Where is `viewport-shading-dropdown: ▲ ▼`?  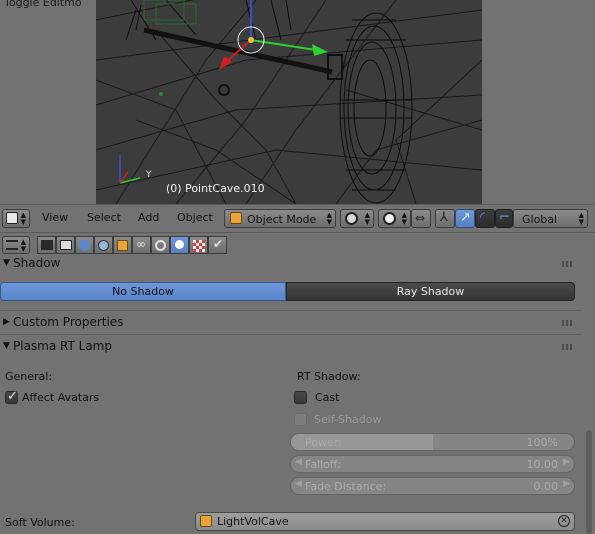 viewport-shading-dropdown: ▲ ▼ is located at coordinates (357, 218).